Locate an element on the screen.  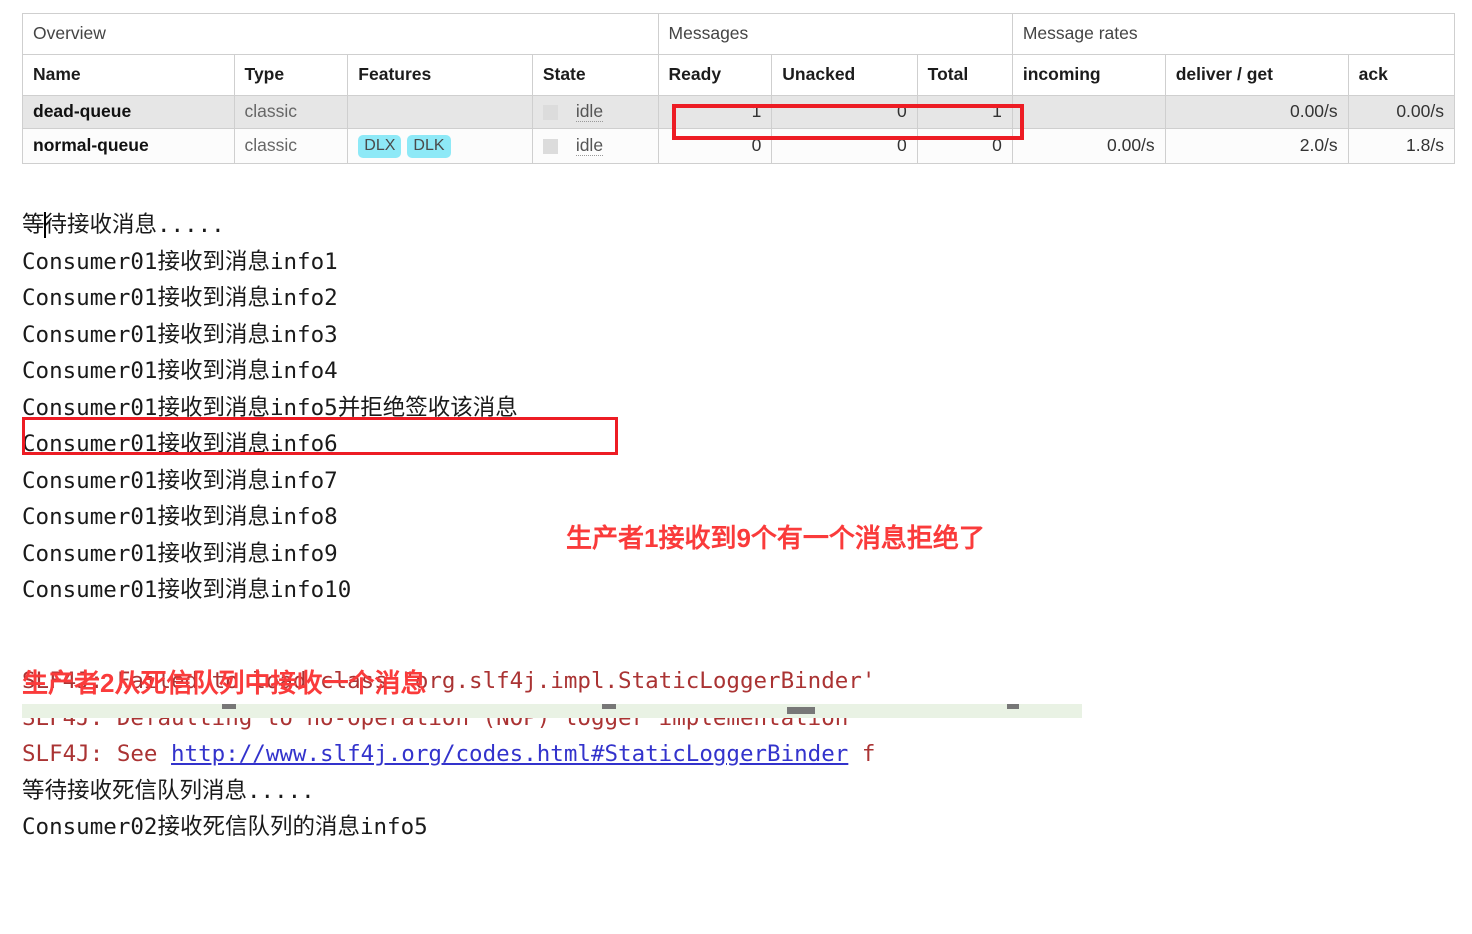
queue-ready-cell: 1 is located at coordinates (715, 112).